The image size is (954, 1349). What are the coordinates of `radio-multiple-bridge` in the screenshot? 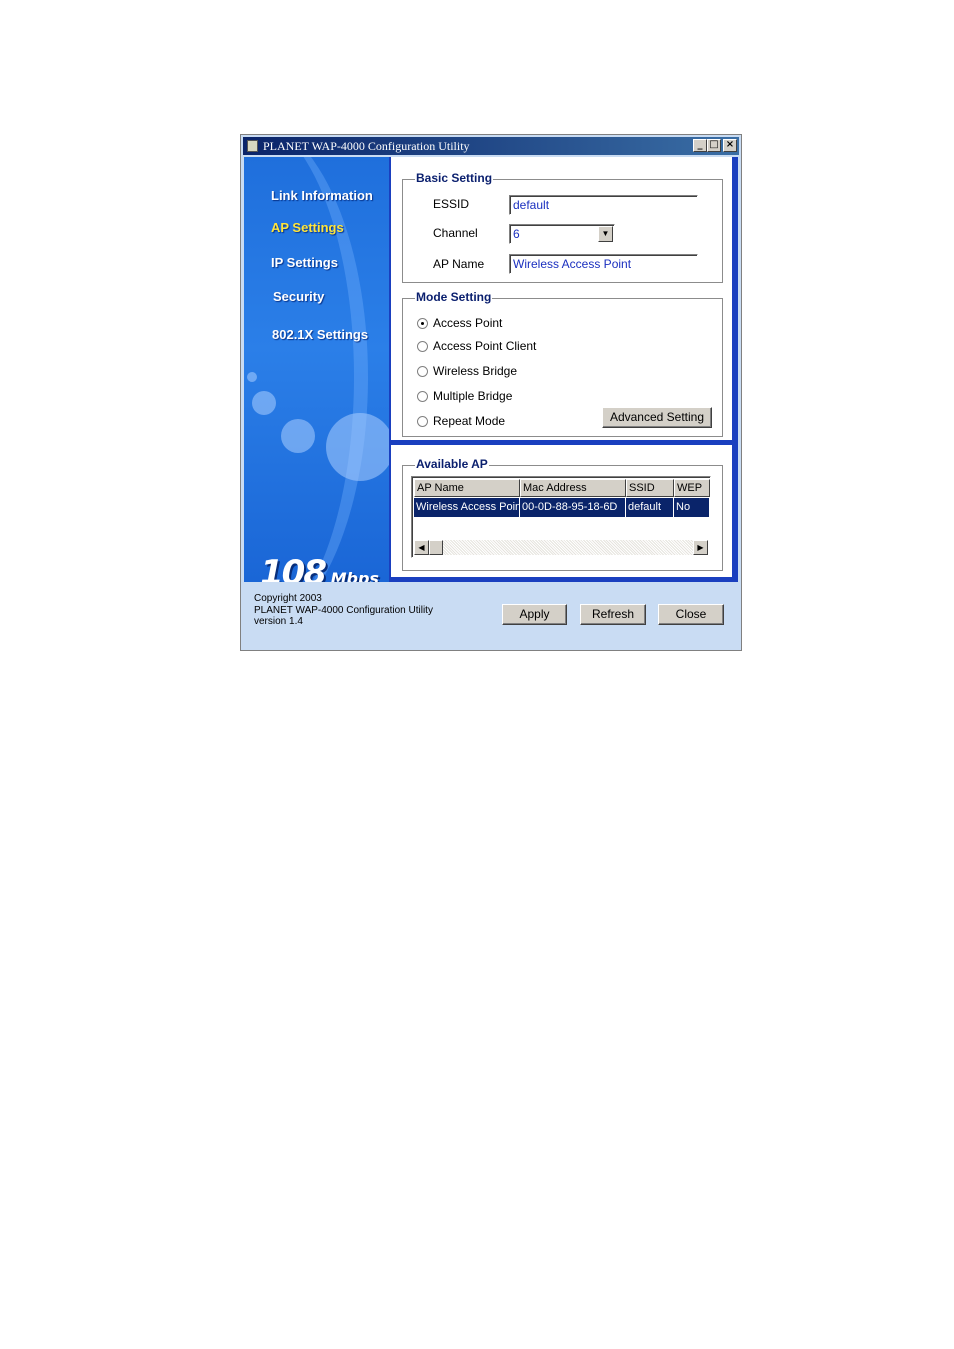 It's located at (422, 396).